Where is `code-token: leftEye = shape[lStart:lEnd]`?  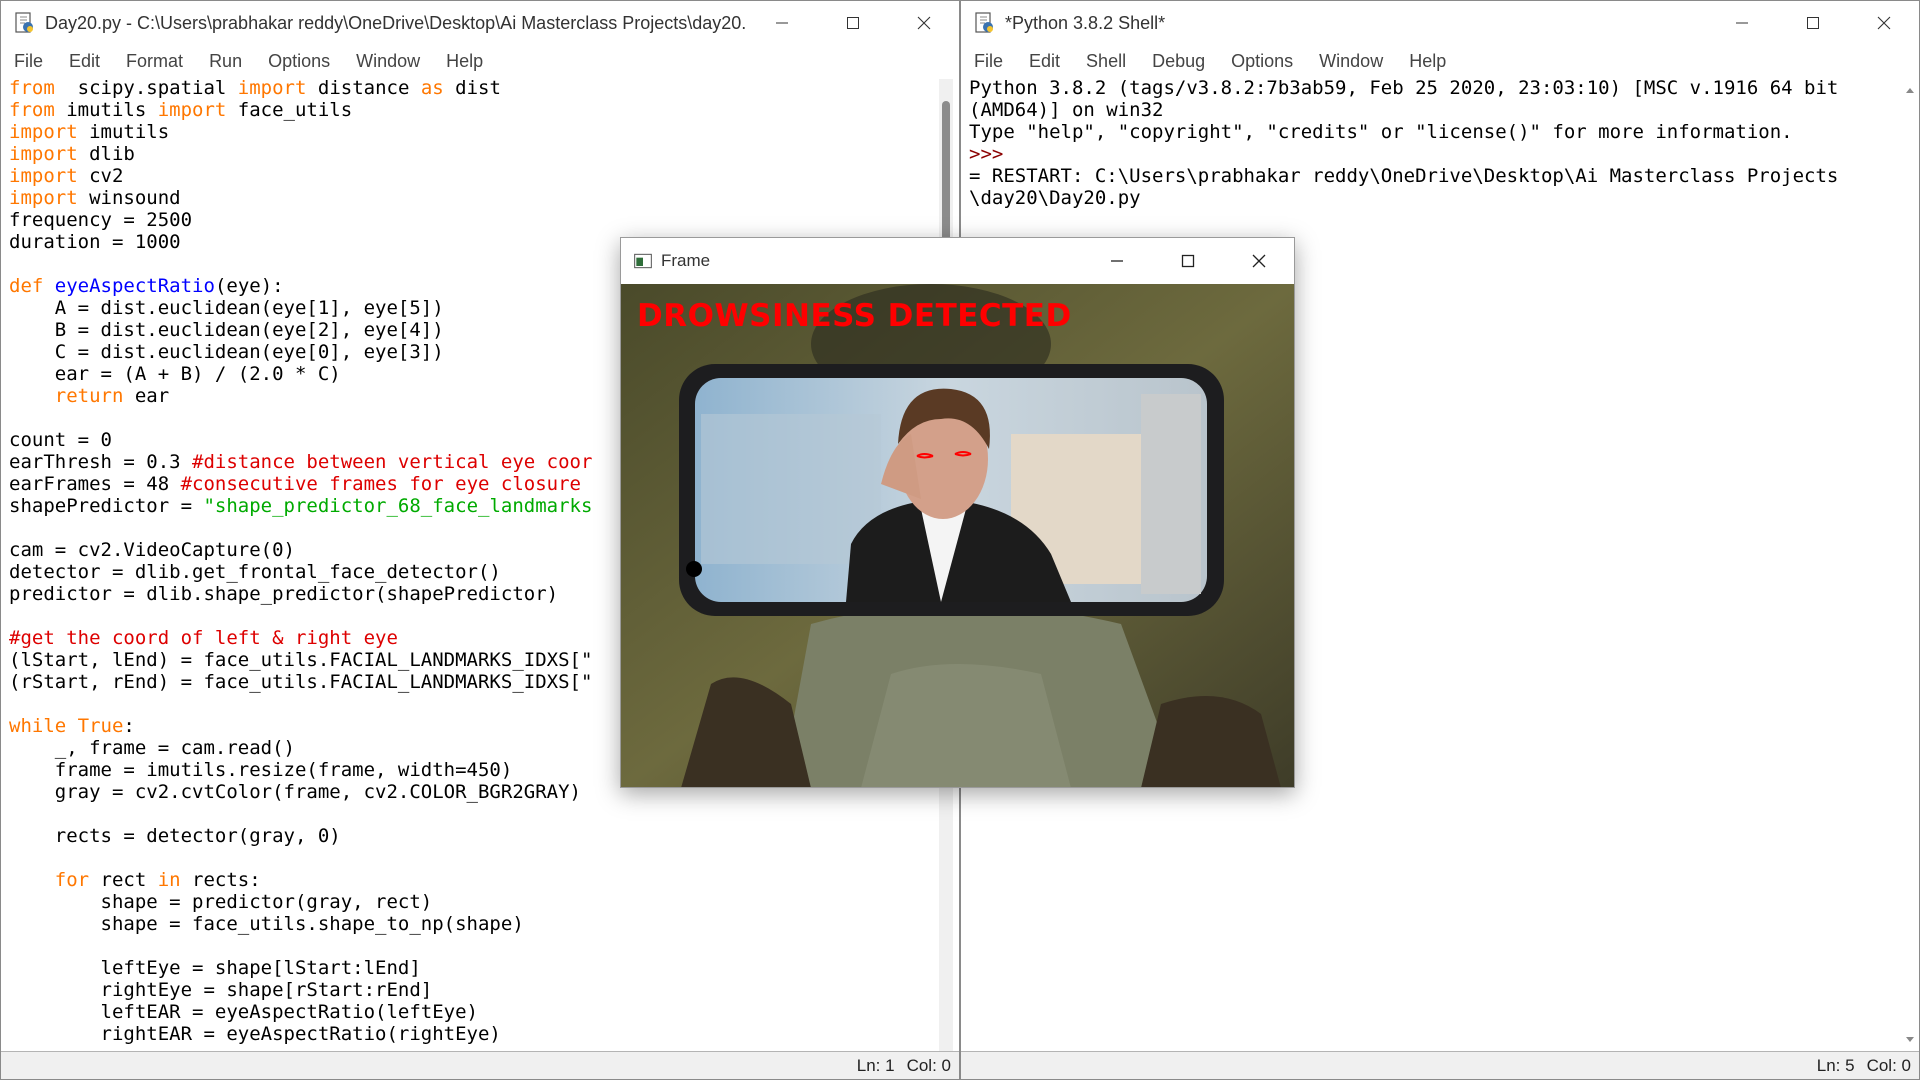
code-token: leftEye = shape[lStart:lEnd] is located at coordinates (215, 968).